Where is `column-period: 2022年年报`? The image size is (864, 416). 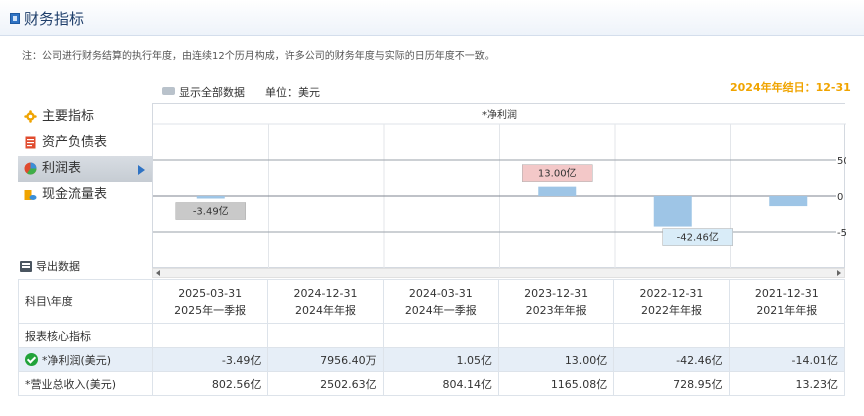
column-period: 2022年年报 is located at coordinates (671, 310).